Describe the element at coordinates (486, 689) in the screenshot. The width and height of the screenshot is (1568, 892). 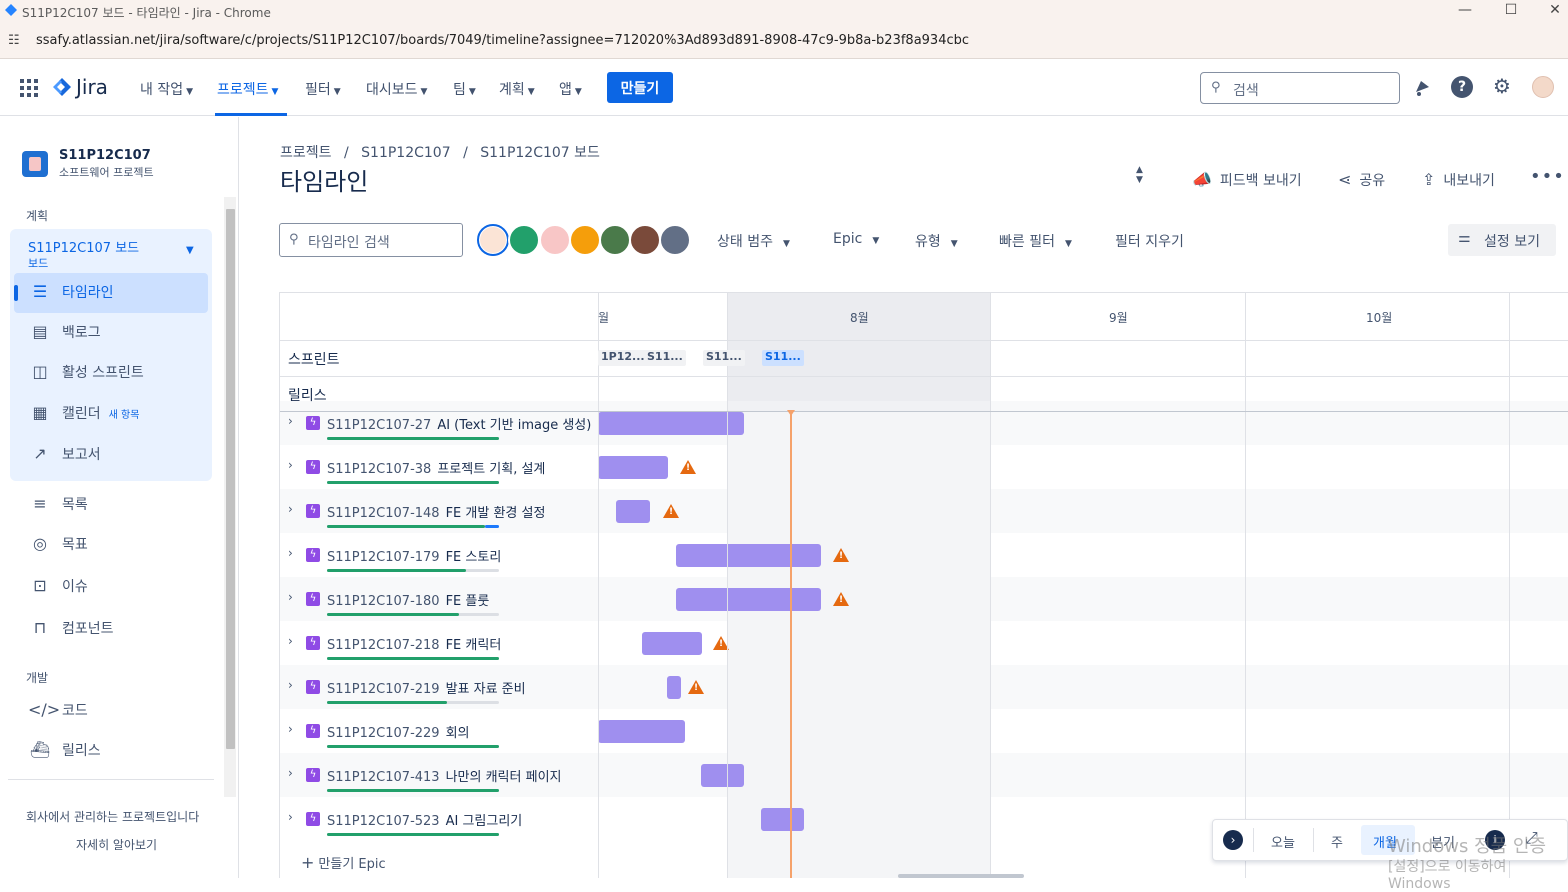
I see `epic-summary: 발표 자료 준비` at that location.